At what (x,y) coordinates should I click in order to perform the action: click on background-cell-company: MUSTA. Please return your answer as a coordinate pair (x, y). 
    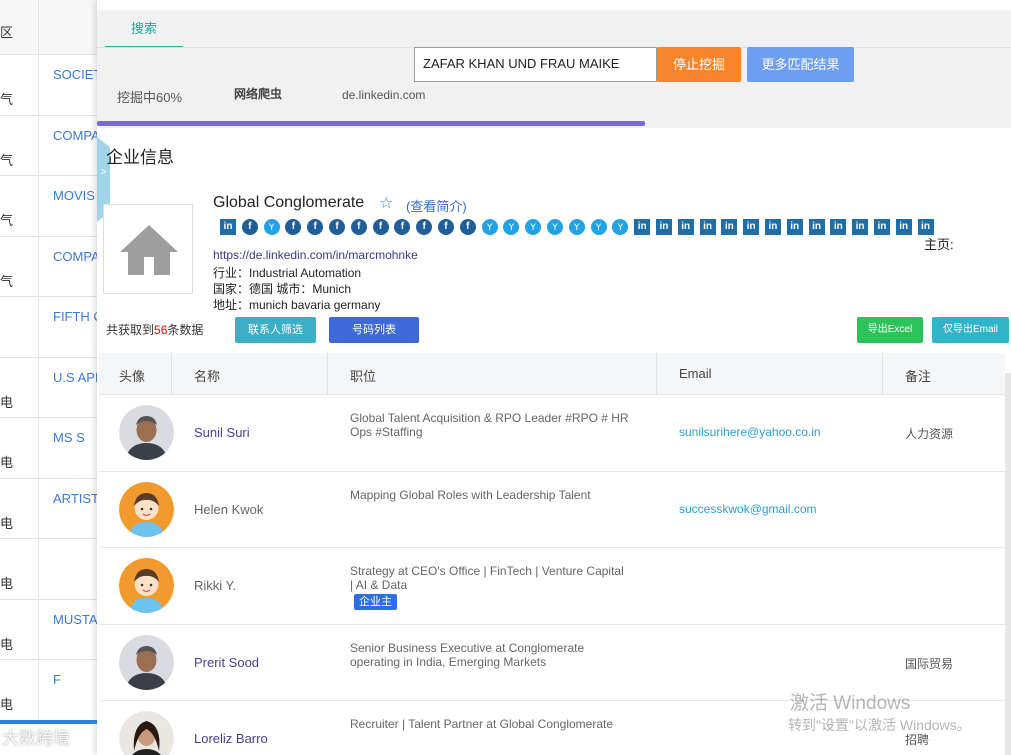
    Looking at the image, I should click on (75, 619).